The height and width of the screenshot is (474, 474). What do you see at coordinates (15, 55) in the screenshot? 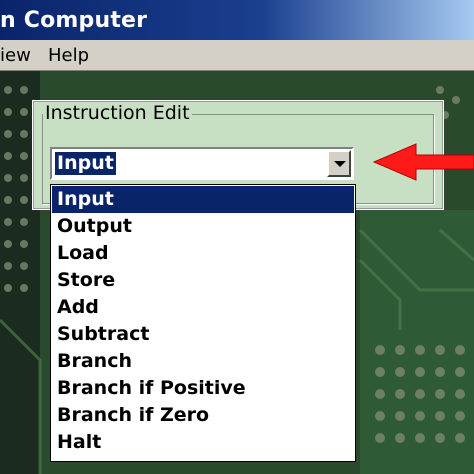
I see `menu-item-view: iew` at bounding box center [15, 55].